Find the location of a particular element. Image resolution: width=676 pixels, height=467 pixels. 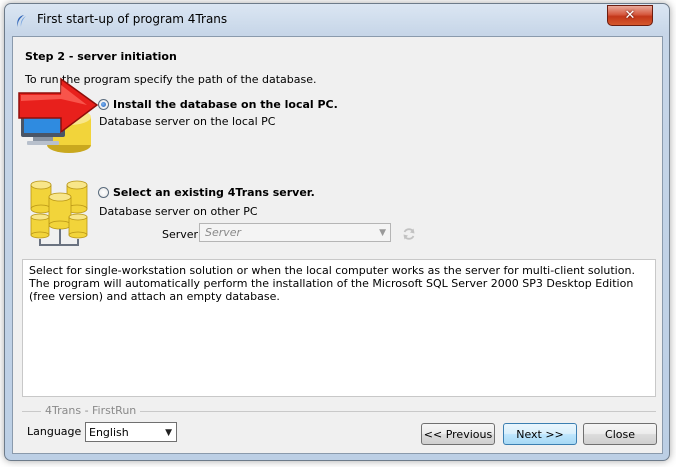

previous-button: << Previous is located at coordinates (458, 434).